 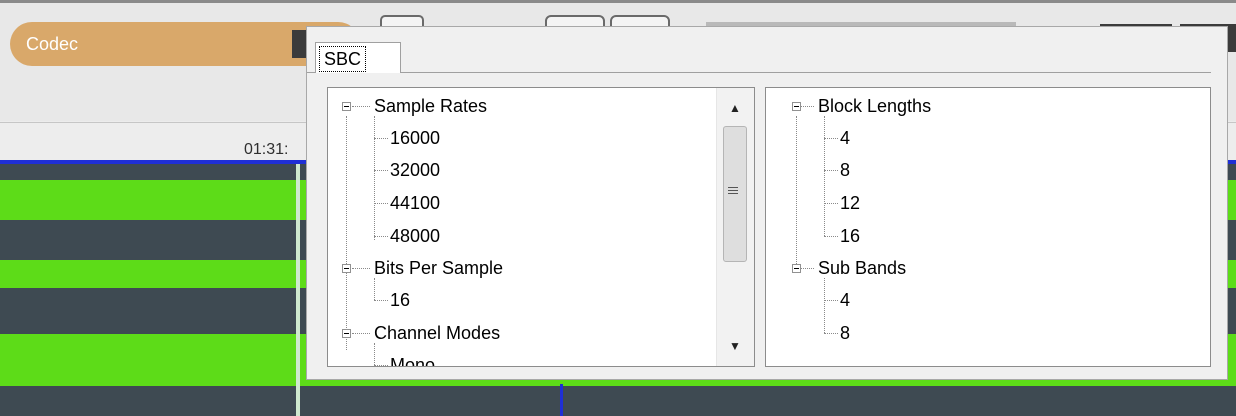 I want to click on collapse-channel-modes-icon, so click(x=346, y=333).